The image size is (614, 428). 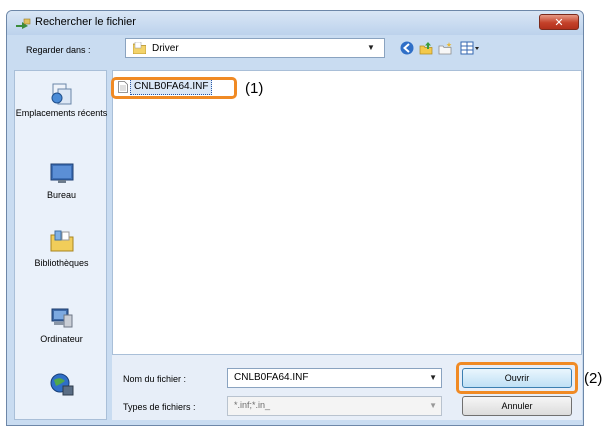 What do you see at coordinates (61, 94) in the screenshot?
I see `recent-places-icon` at bounding box center [61, 94].